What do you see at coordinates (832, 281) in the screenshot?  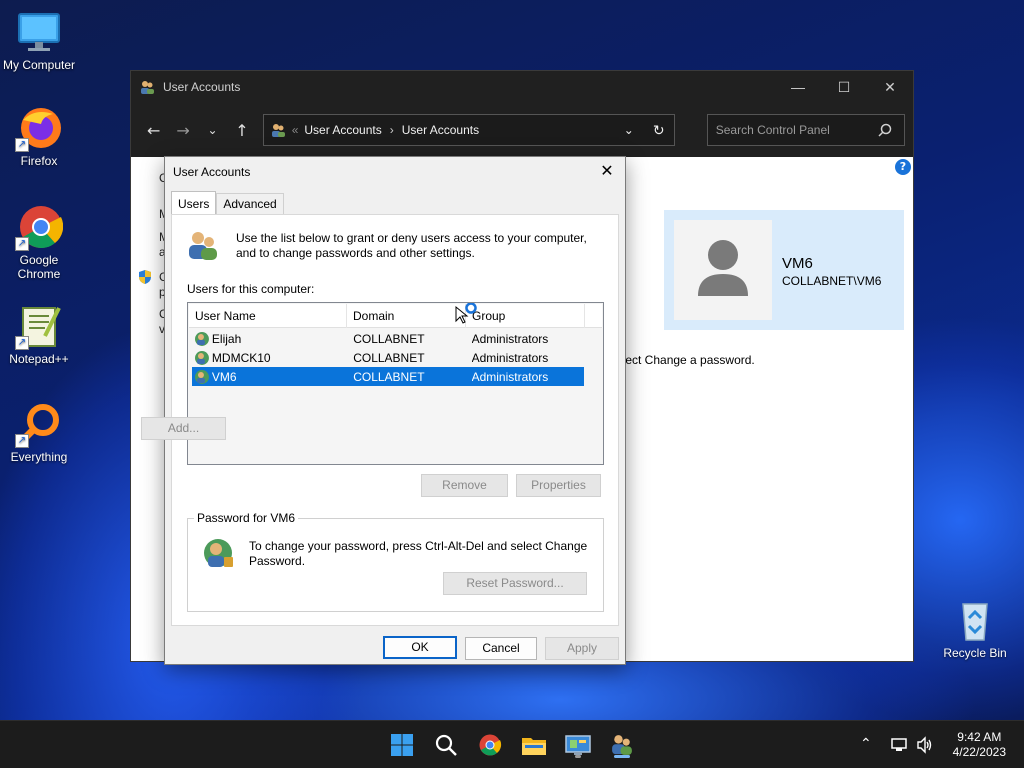 I see `user-domain: COLLABNET\VM6` at bounding box center [832, 281].